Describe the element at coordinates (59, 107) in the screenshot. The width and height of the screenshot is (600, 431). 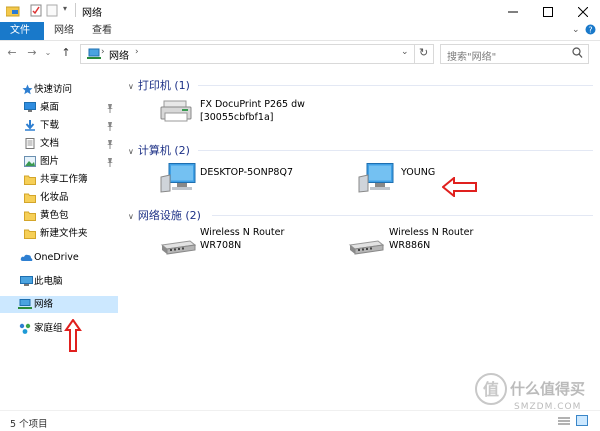
I see `nav-item-desktop: 桌面` at that location.